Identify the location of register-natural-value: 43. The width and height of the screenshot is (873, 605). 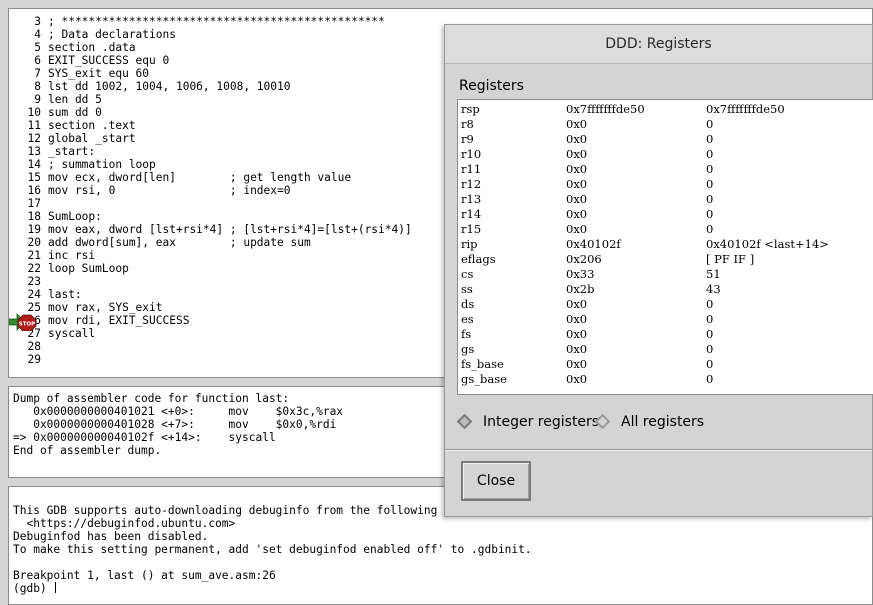
(713, 289).